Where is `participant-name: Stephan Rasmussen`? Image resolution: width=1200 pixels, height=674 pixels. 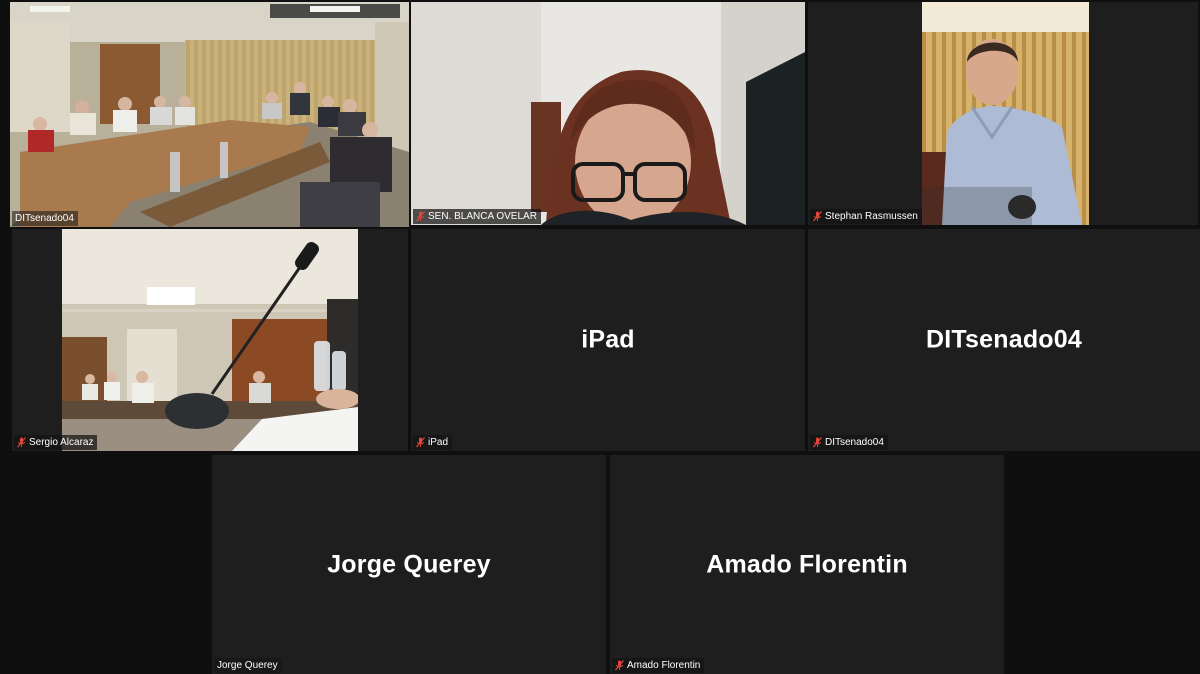 participant-name: Stephan Rasmussen is located at coordinates (871, 216).